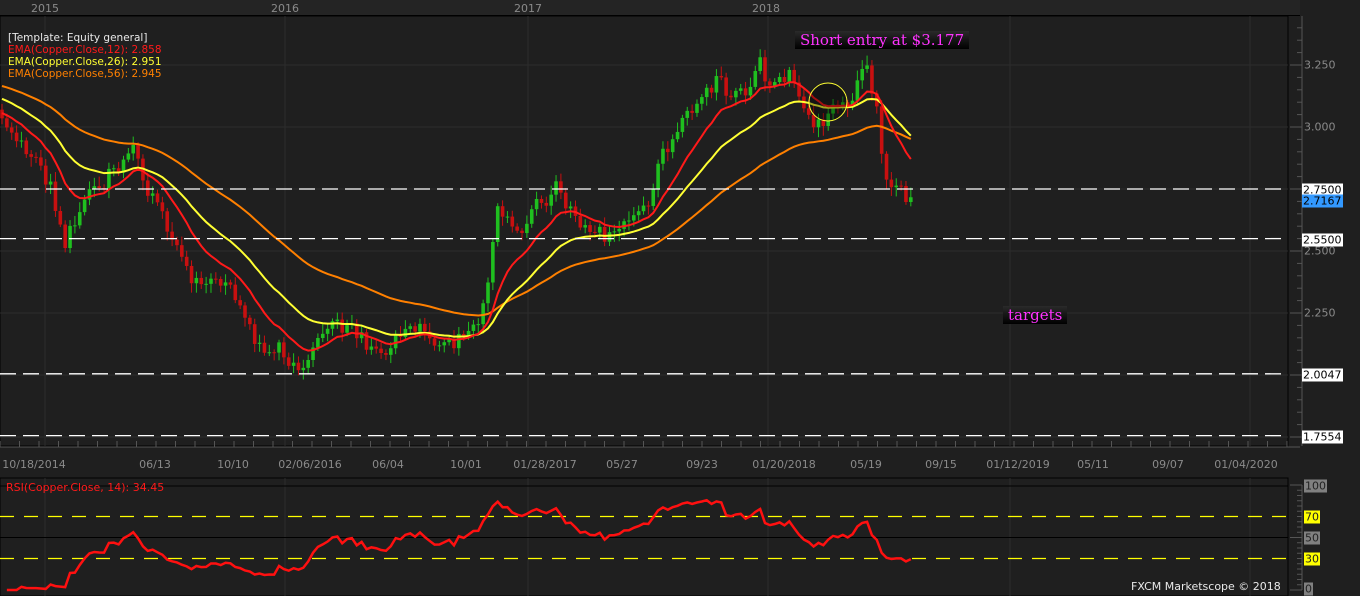 The height and width of the screenshot is (596, 1360). Describe the element at coordinates (882, 40) in the screenshot. I see `short-entry-annotation: Short entry at $3.177` at that location.